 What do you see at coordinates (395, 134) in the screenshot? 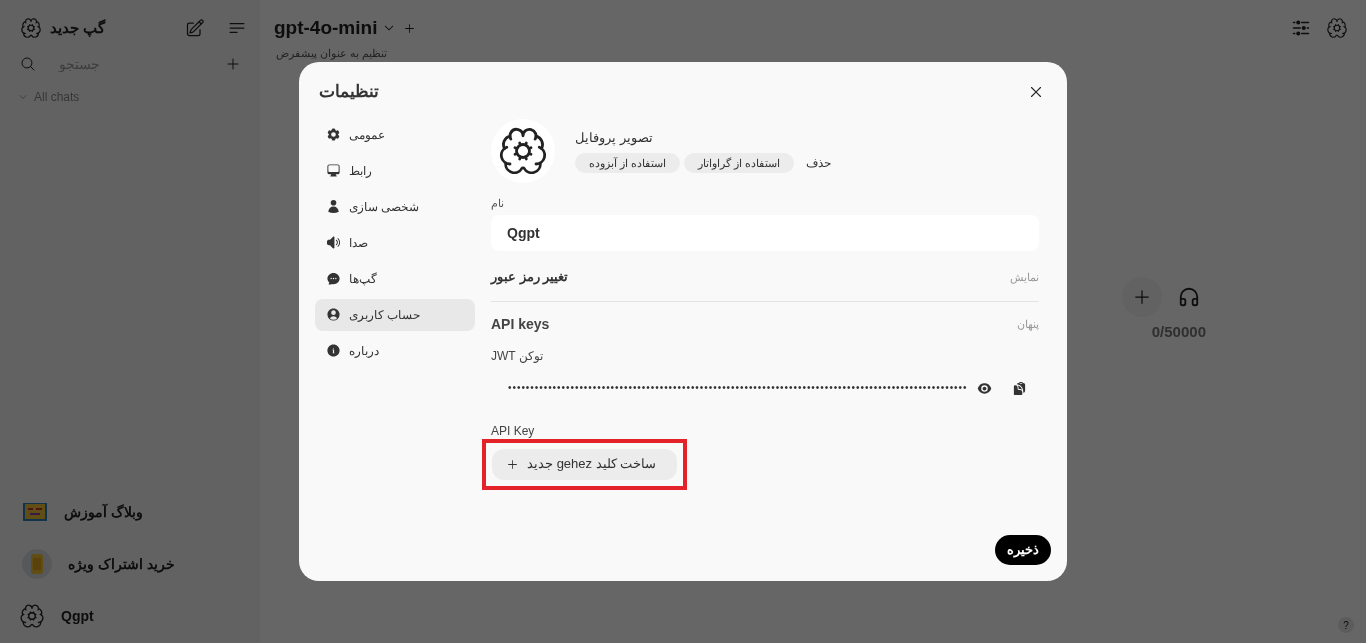
I see `settings-tab: عمومی` at bounding box center [395, 134].